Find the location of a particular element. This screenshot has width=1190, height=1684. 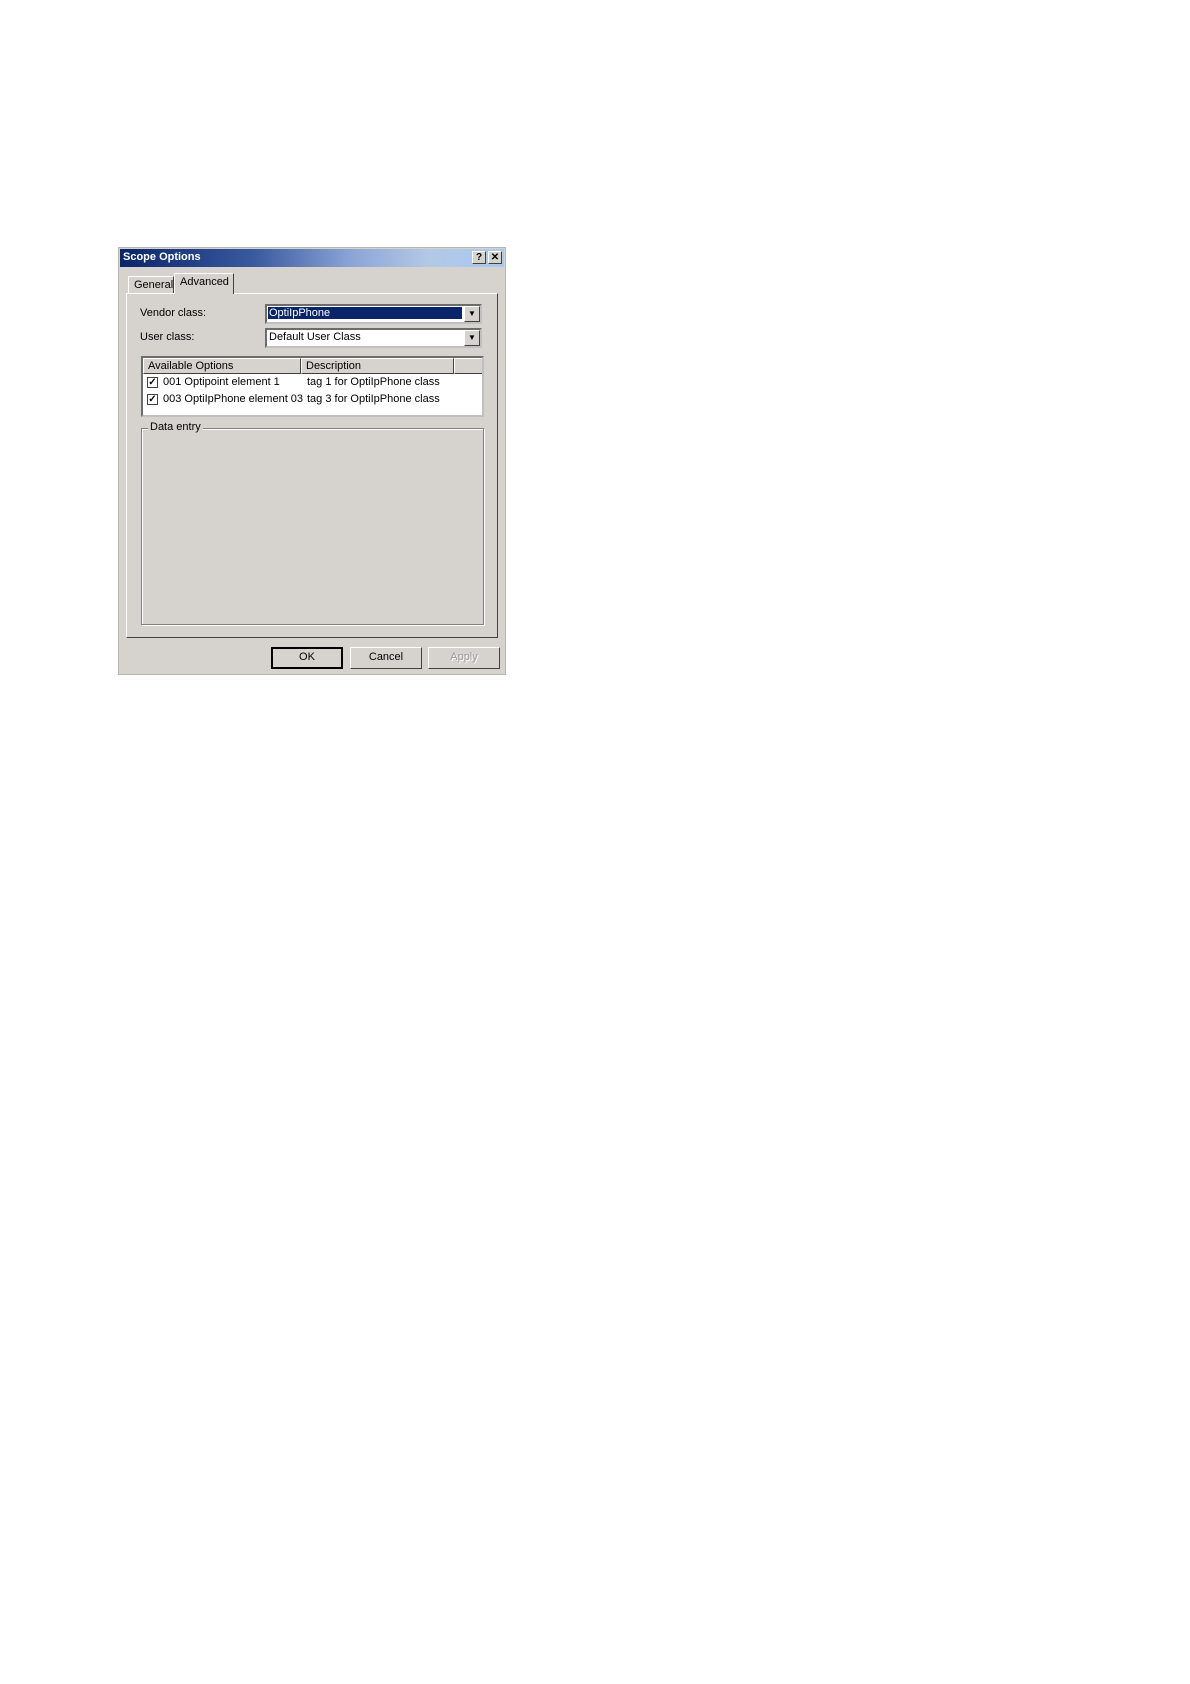

apply-button: Apply is located at coordinates (464, 658).